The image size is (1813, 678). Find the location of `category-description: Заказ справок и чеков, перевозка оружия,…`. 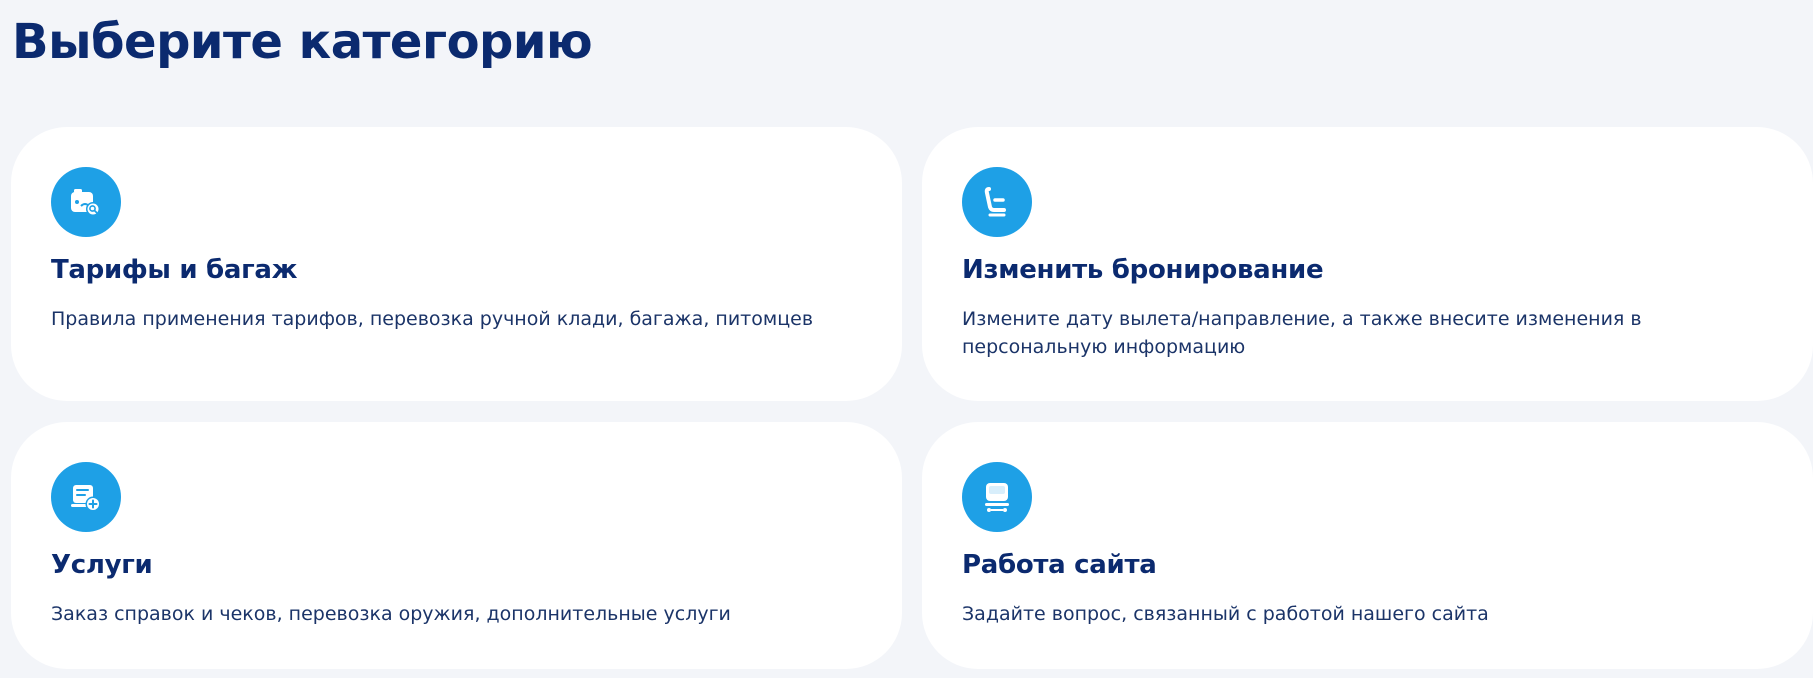

category-description: Заказ справок и чеков, перевозка оружия,… is located at coordinates (391, 614).